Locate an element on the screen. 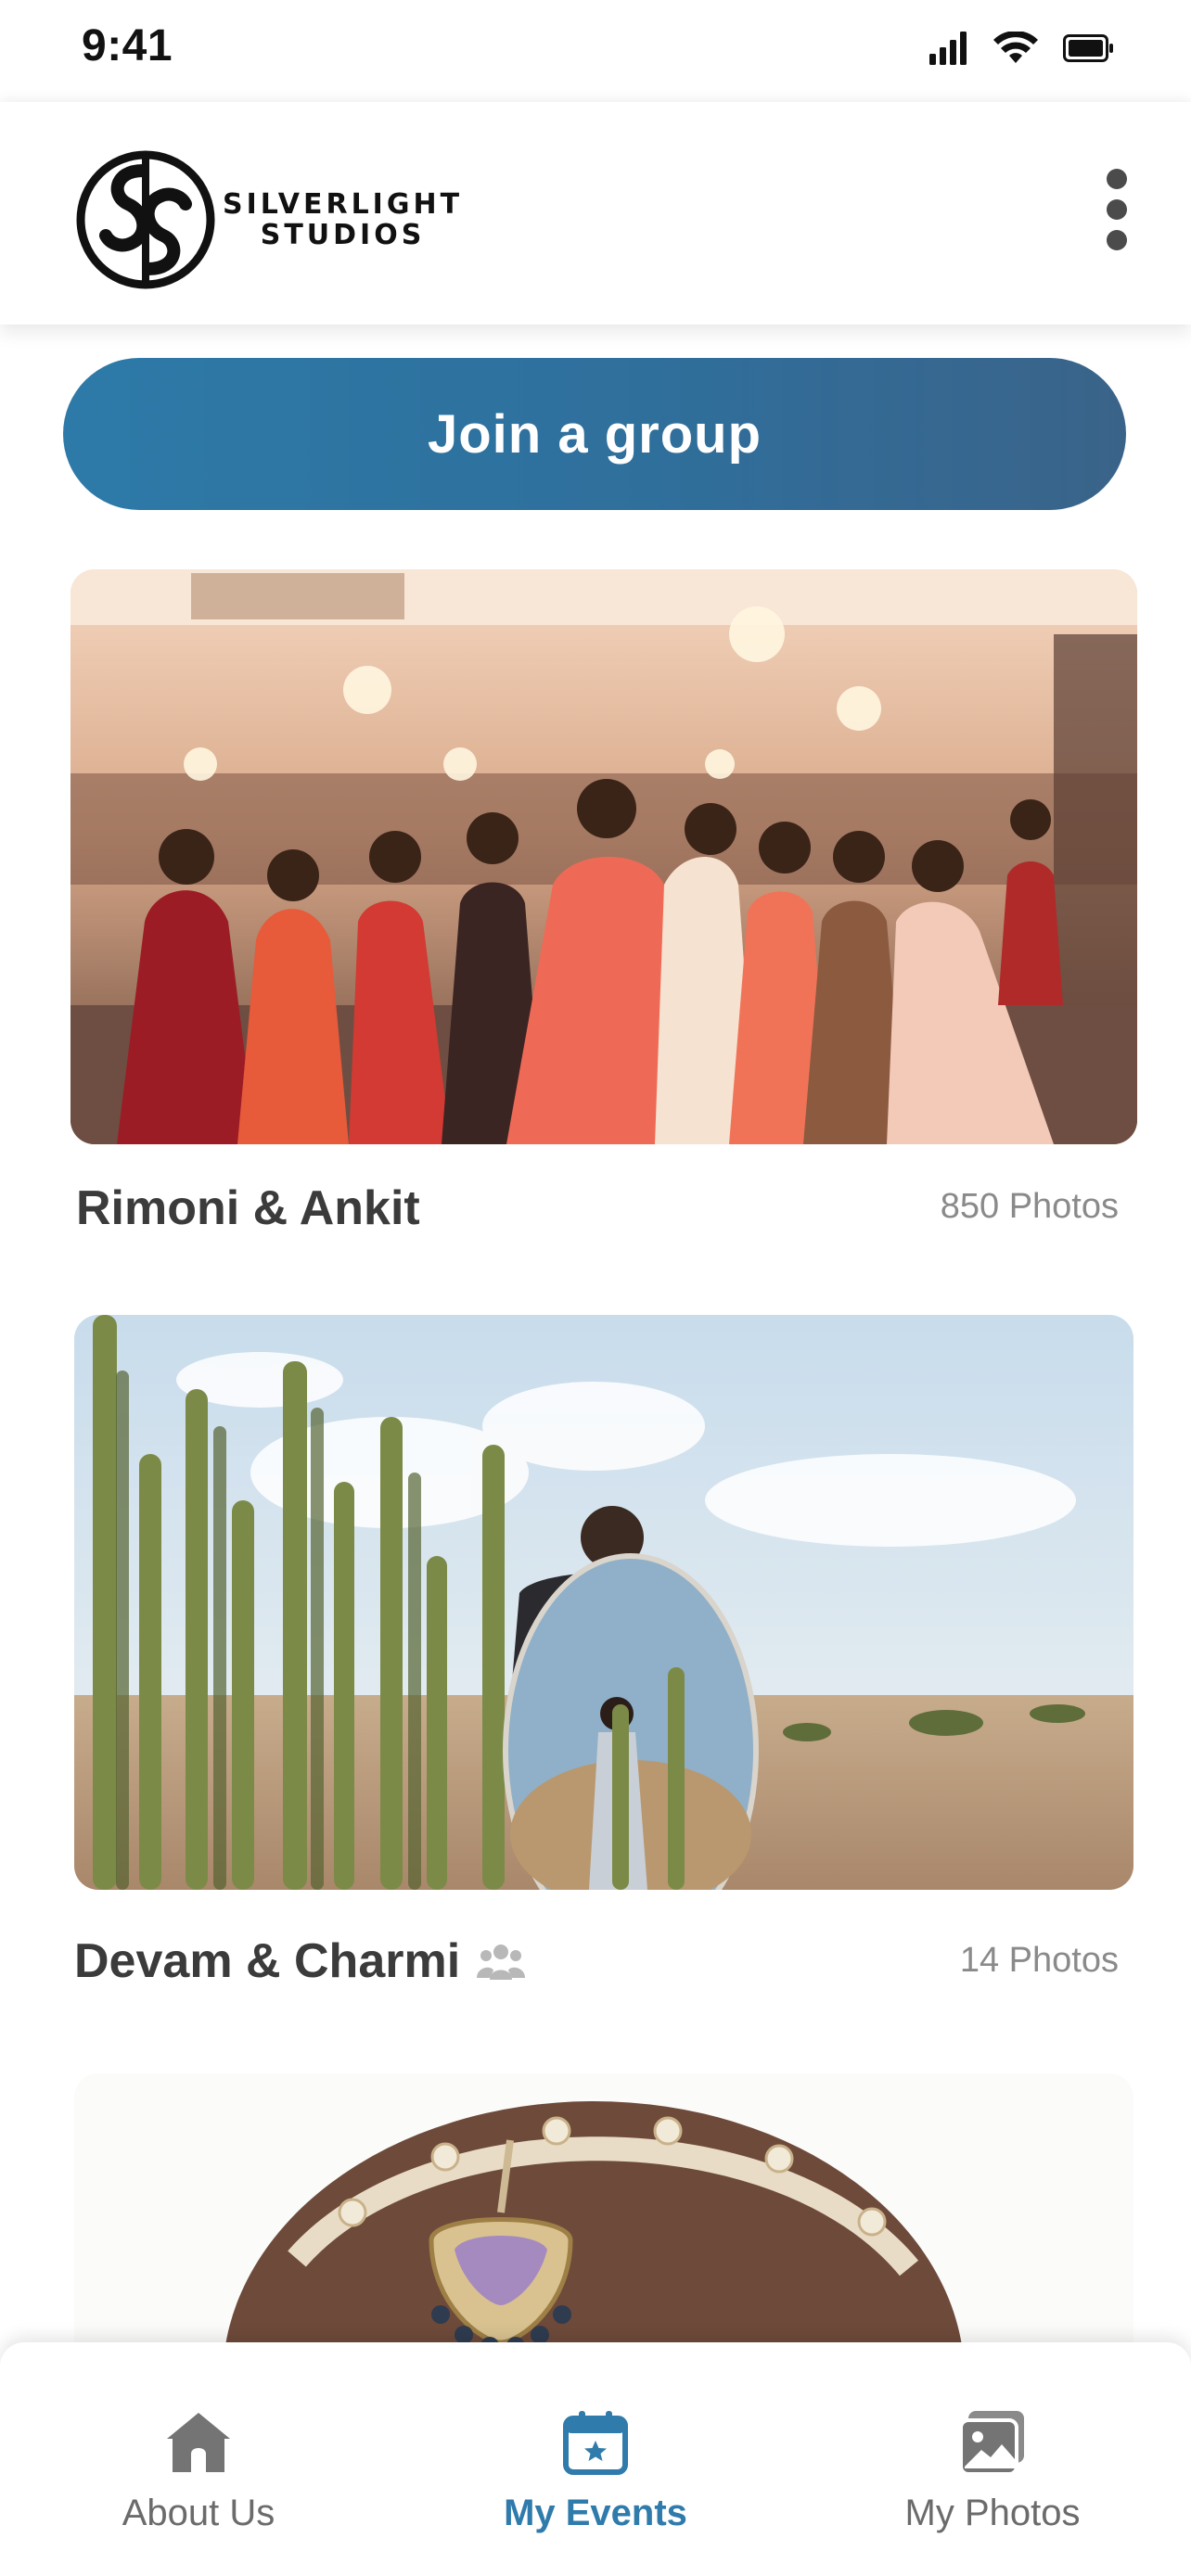 Image resolution: width=1191 pixels, height=2576 pixels. nav-item-my-photos: My Photos is located at coordinates (992, 2459).